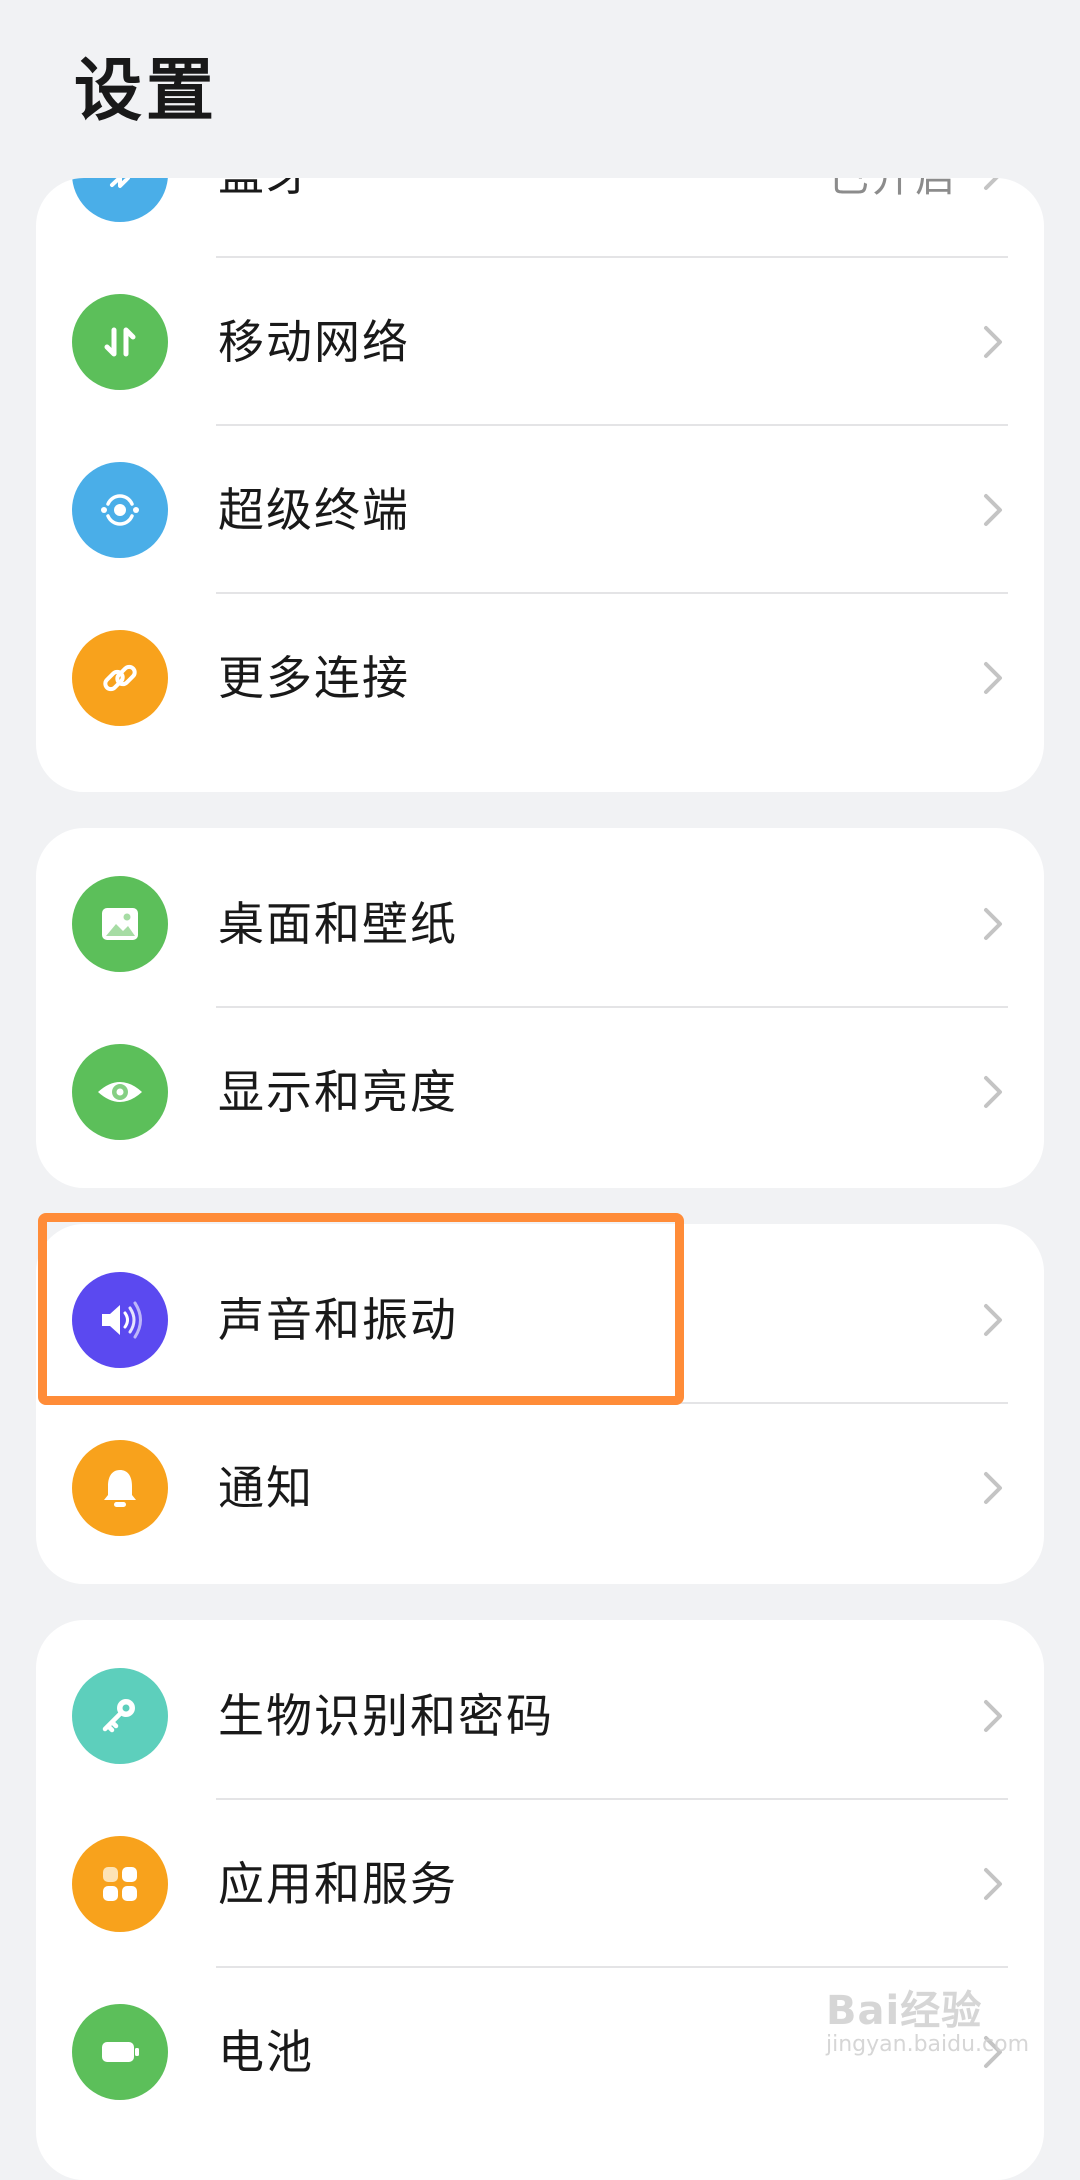 This screenshot has height=2180, width=1080. I want to click on settings-item-apps-services: 应用和服务, so click(540, 1884).